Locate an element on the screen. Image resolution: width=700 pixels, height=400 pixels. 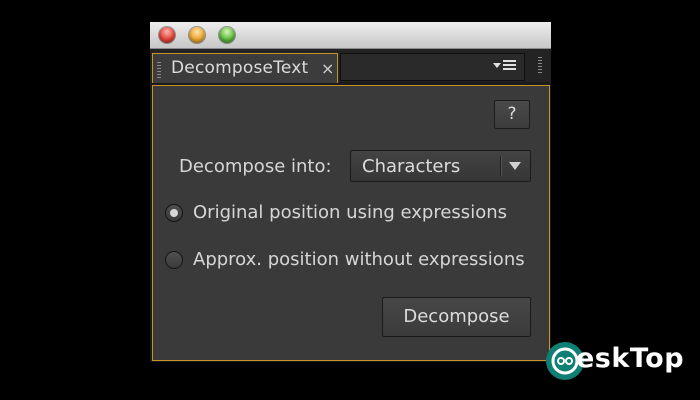
panel-tab-bar: DecomposeText × is located at coordinates (350, 66).